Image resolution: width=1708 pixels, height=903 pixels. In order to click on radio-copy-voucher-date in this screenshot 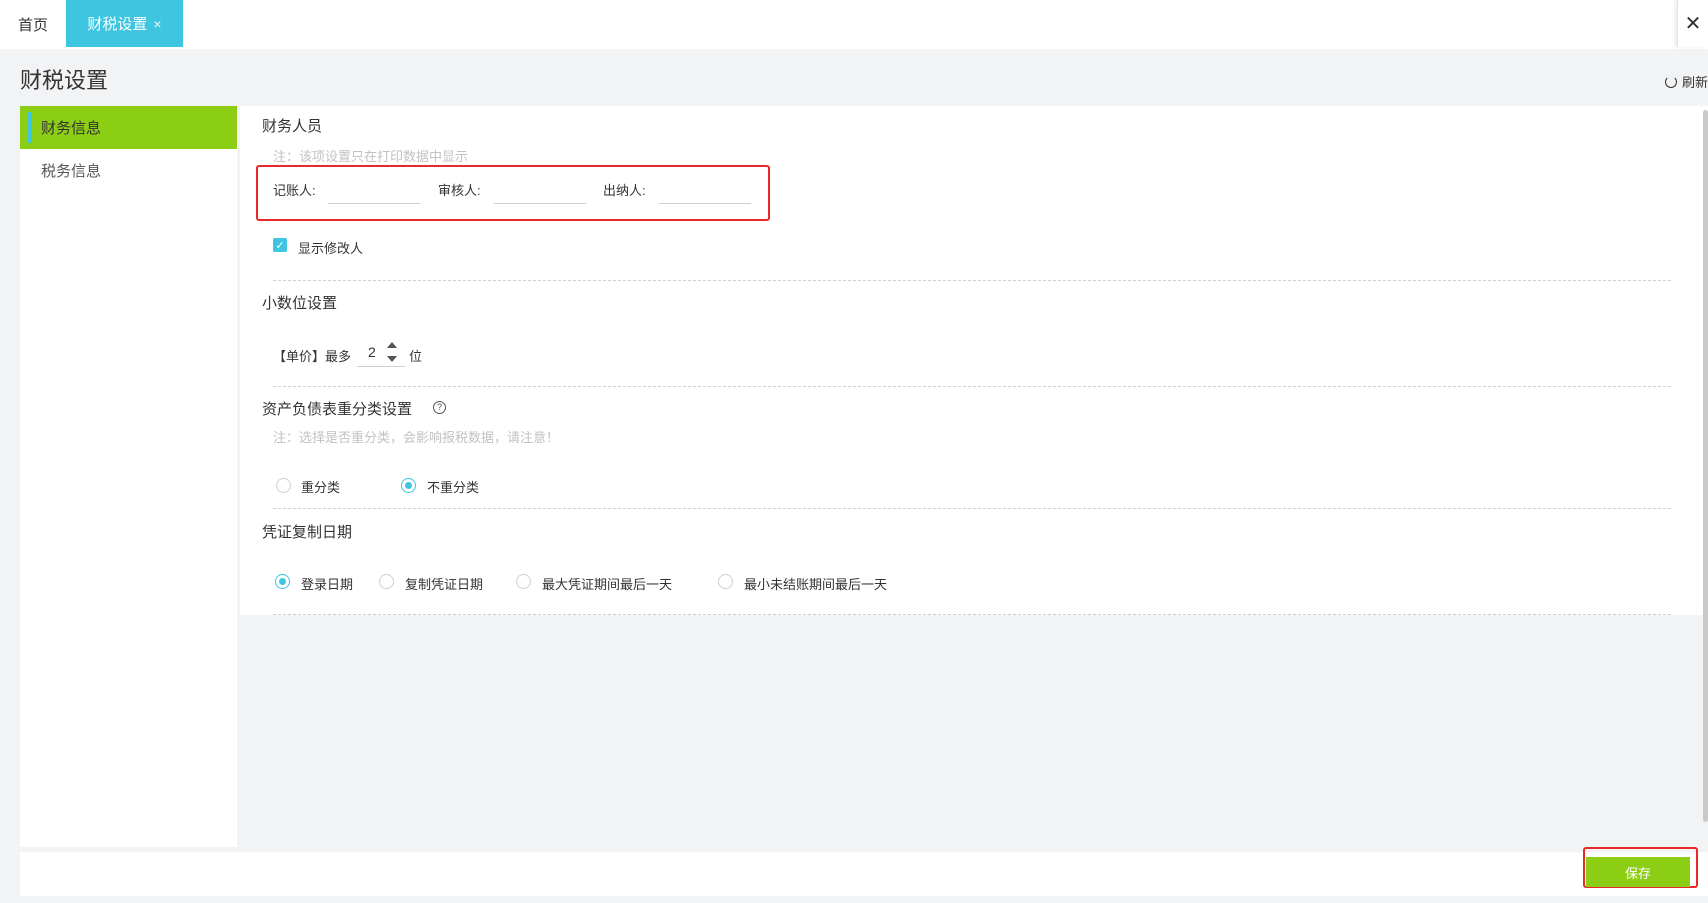, I will do `click(386, 581)`.